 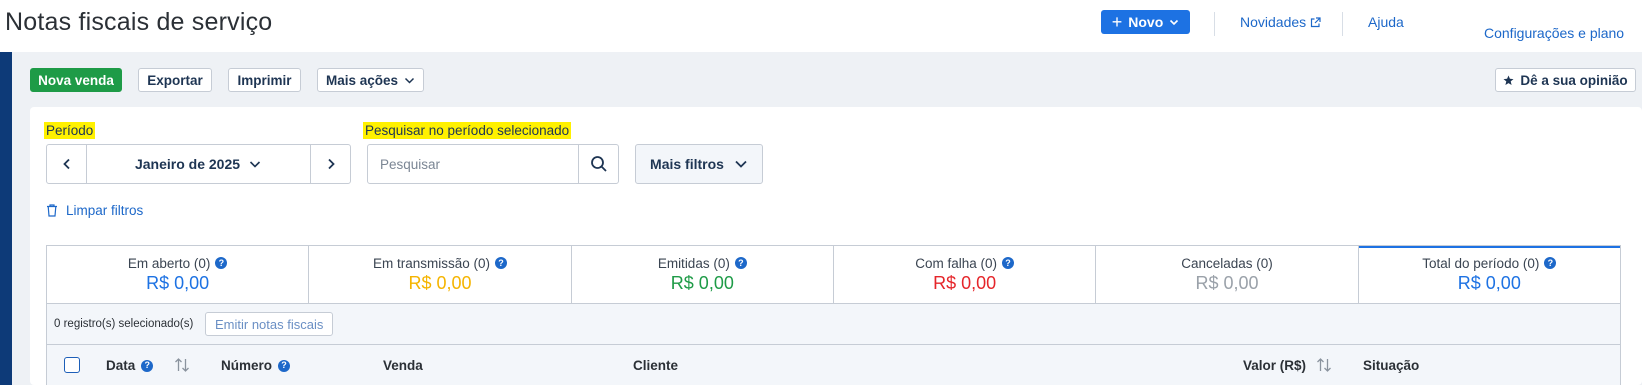 I want to click on column-valor: Valor (R$), so click(x=1274, y=365).